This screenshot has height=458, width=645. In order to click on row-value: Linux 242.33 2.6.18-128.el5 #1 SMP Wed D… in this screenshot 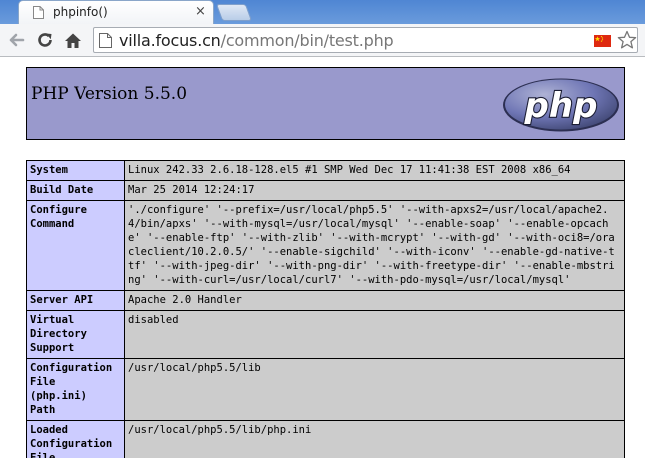, I will do `click(374, 170)`.